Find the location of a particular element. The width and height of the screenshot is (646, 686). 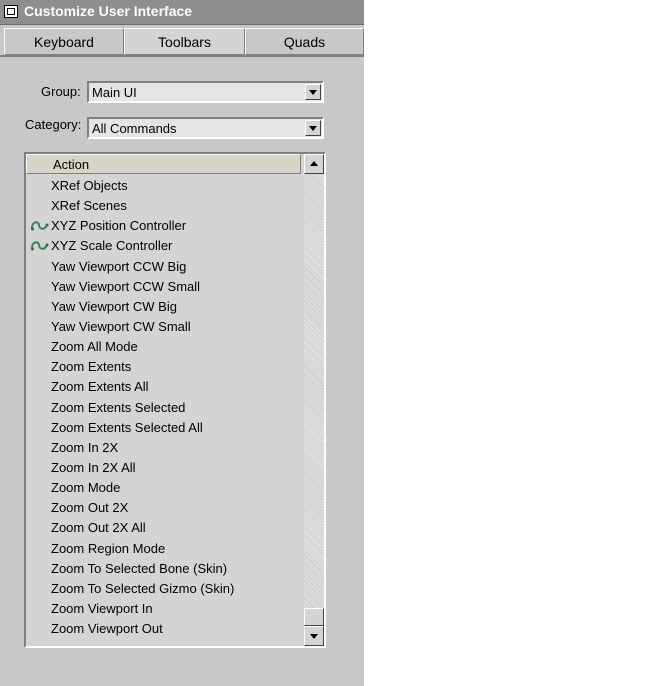

list-item-label: Zoom All Mode is located at coordinates (94, 347).